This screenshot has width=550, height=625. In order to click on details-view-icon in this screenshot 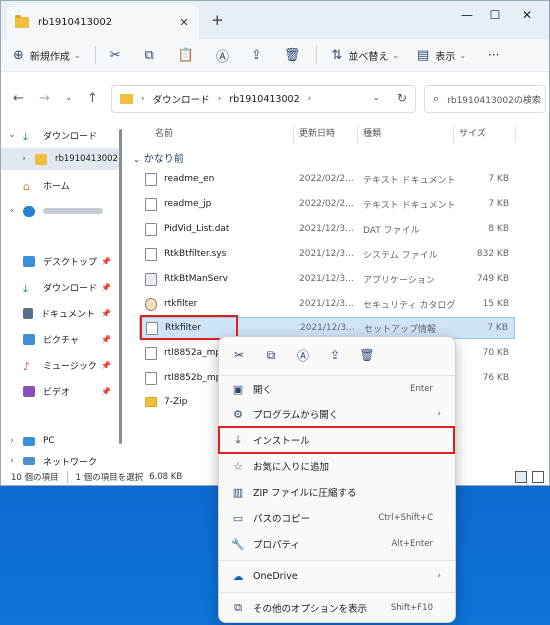, I will do `click(521, 477)`.